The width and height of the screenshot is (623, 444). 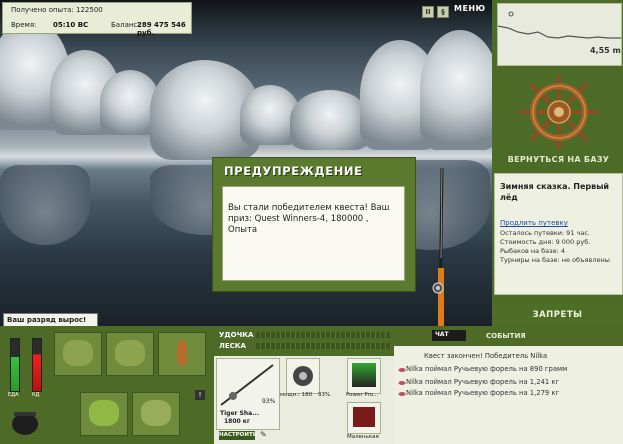 What do you see at coordinates (534, 223) in the screenshot?
I see `extend-pass-link: Продлить путевку` at bounding box center [534, 223].